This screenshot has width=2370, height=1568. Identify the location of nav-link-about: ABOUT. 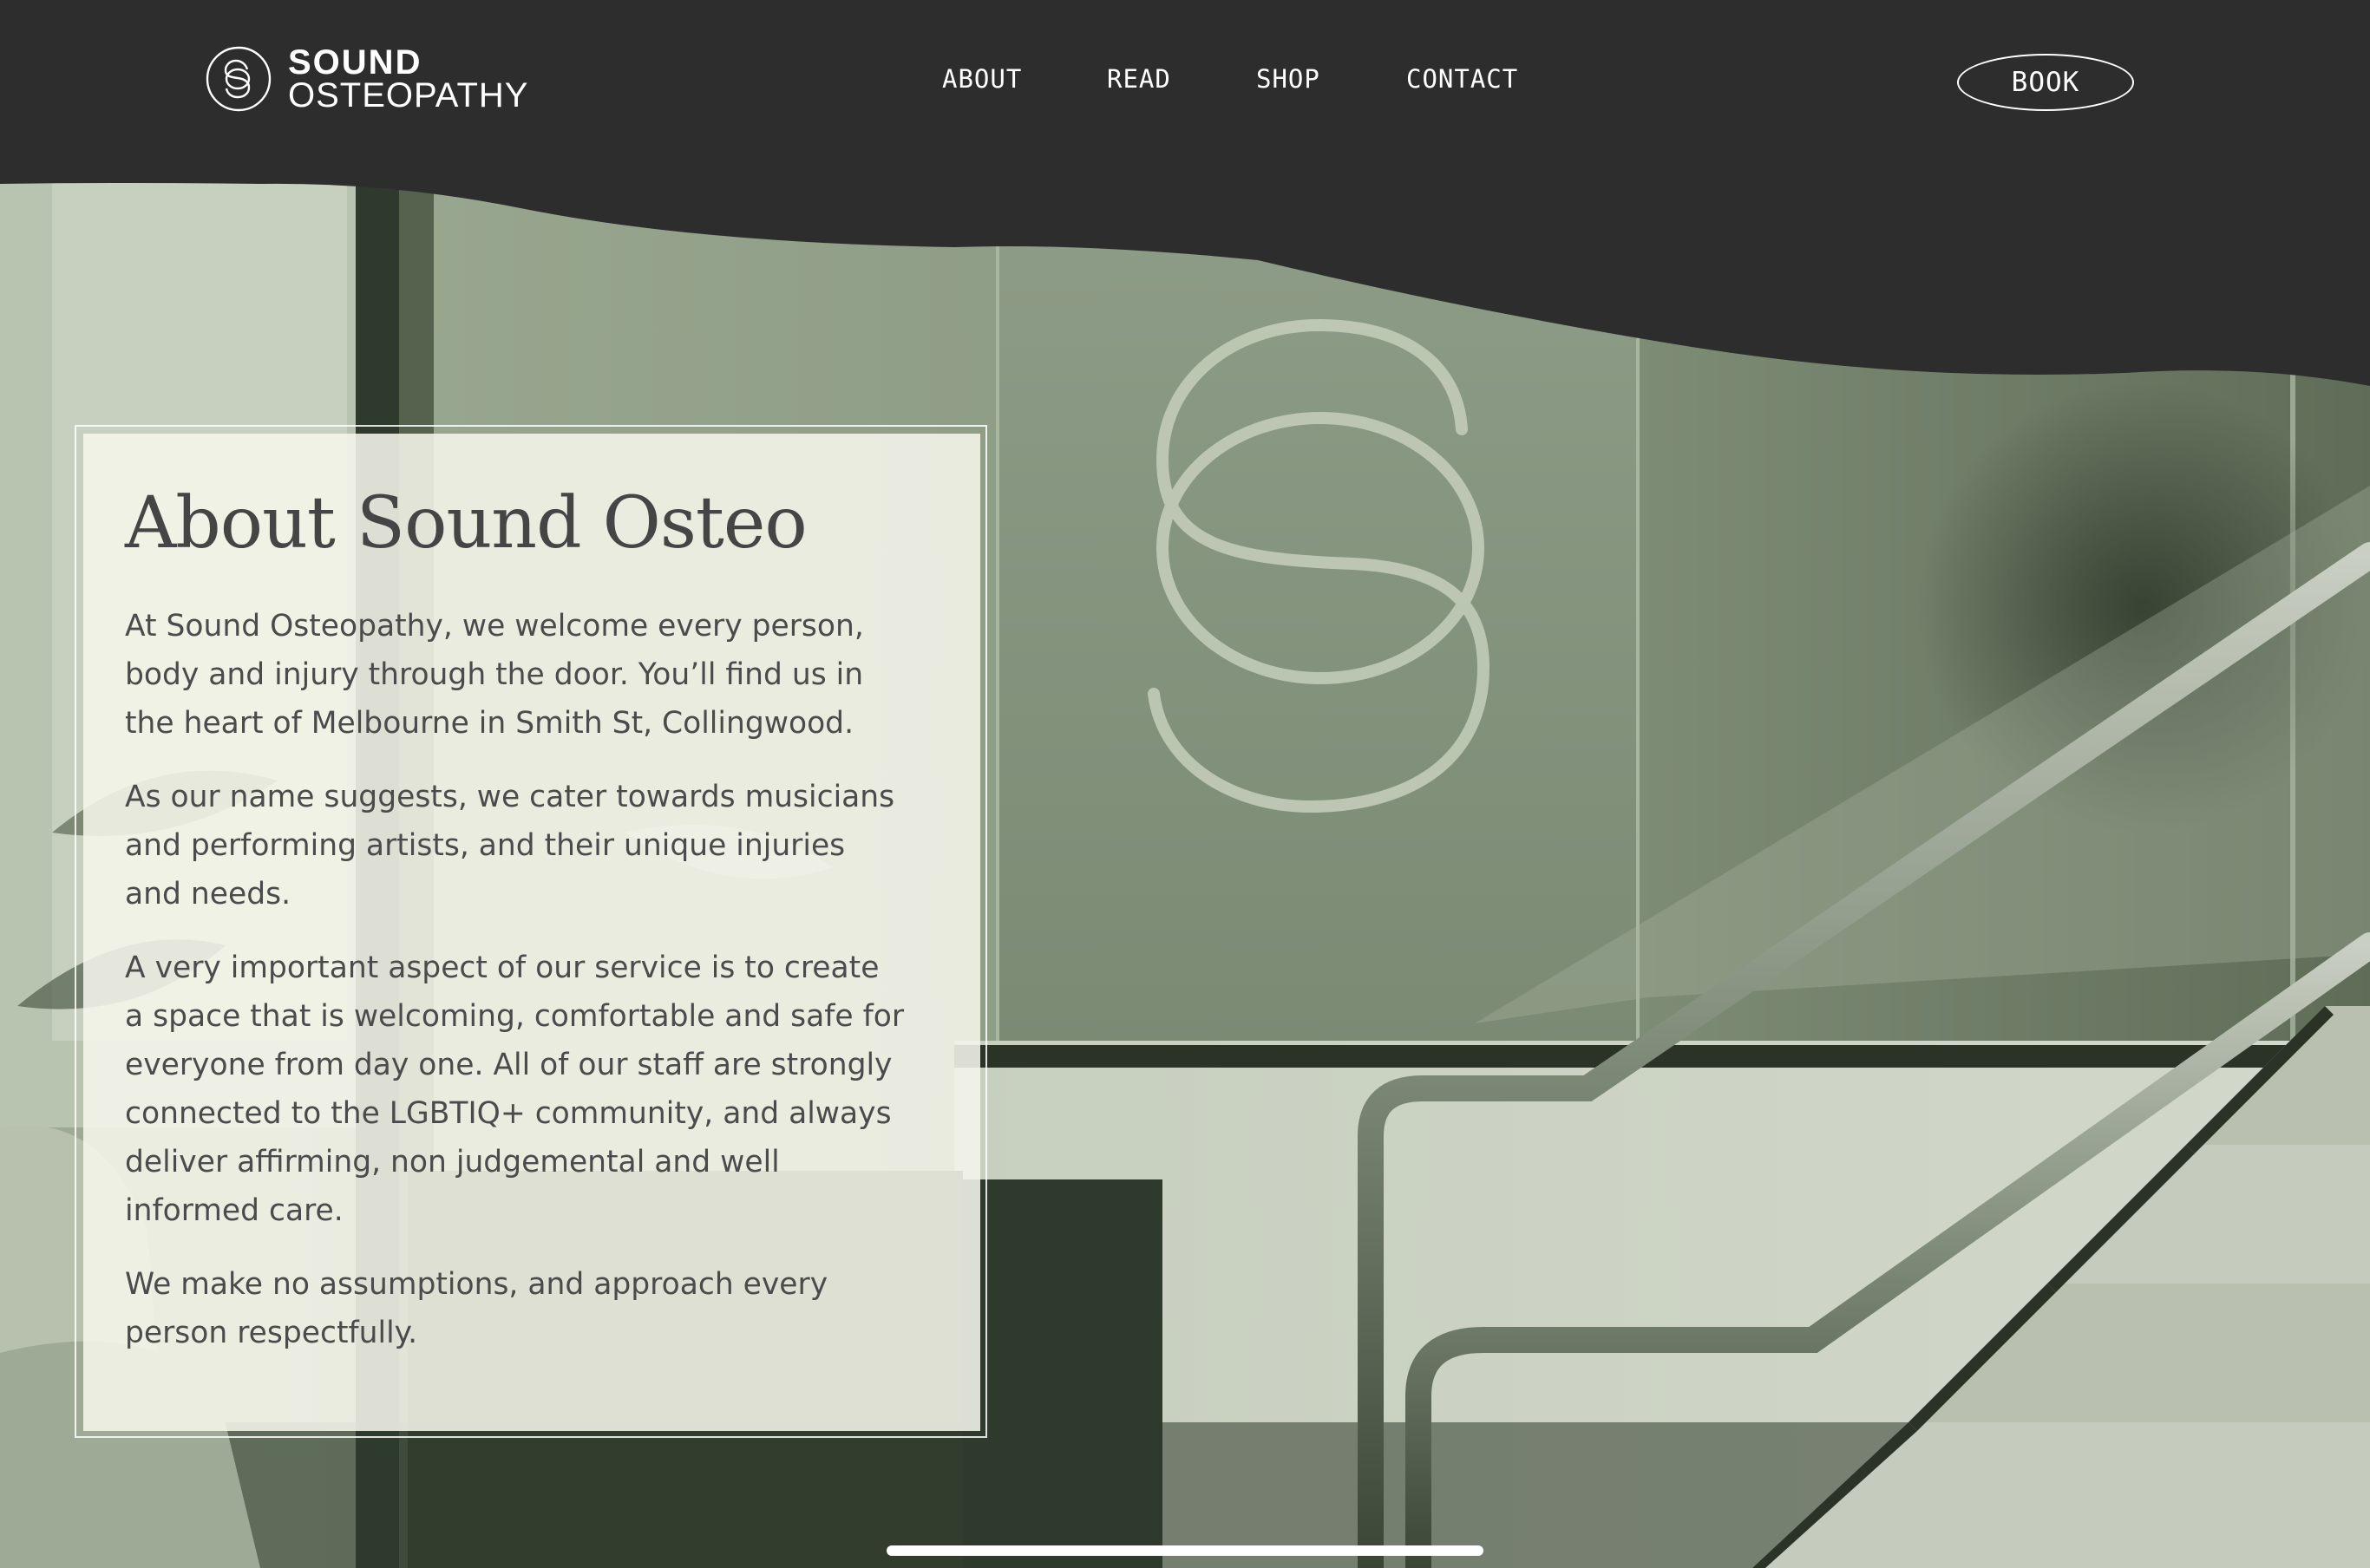
(982, 79).